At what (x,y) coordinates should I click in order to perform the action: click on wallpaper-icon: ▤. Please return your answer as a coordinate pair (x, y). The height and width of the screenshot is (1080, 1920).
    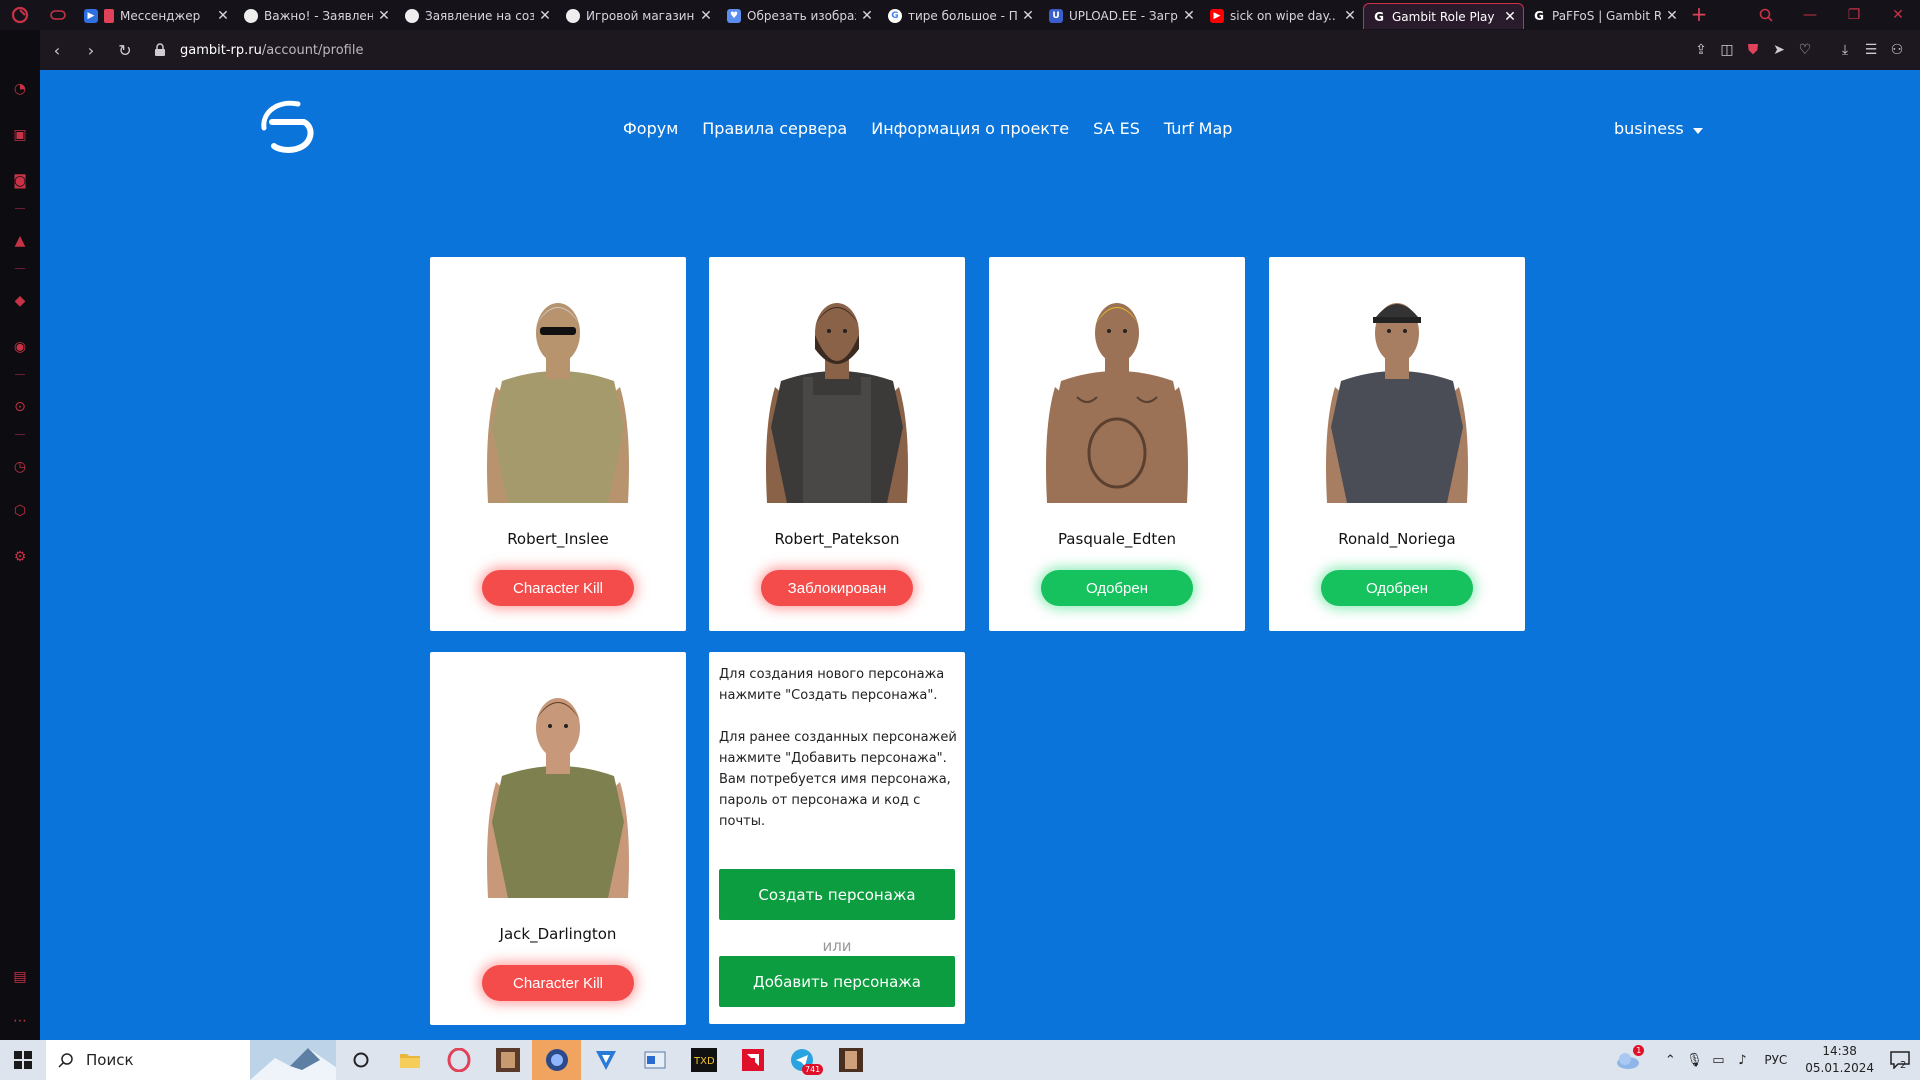
    Looking at the image, I should click on (20, 977).